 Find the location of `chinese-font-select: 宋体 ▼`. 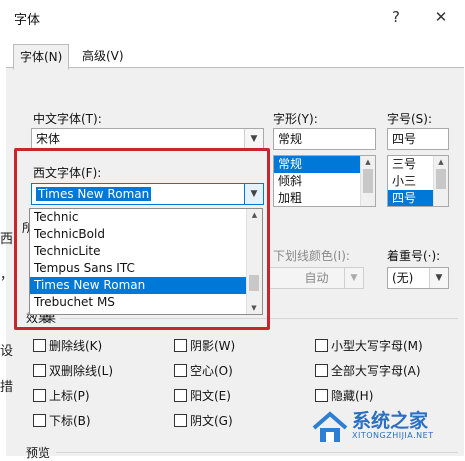

chinese-font-select: 宋体 ▼ is located at coordinates (147, 139).